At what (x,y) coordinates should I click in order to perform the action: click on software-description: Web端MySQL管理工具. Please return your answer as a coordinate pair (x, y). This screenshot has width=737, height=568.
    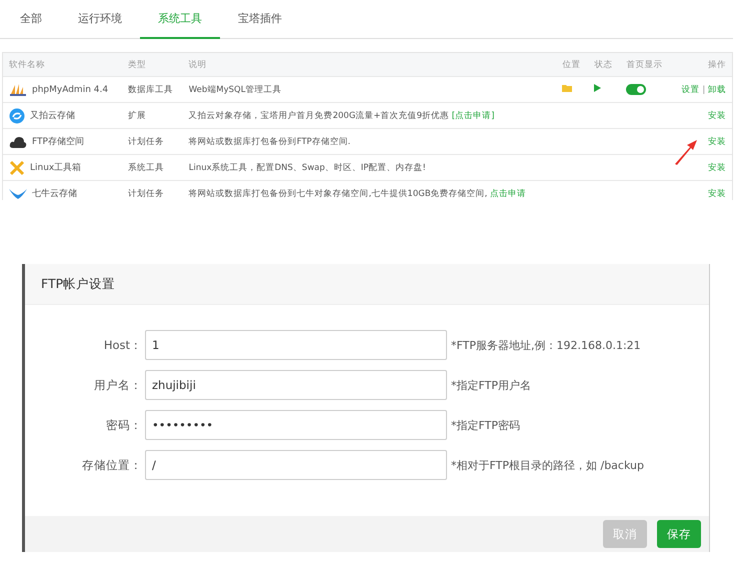
    Looking at the image, I should click on (235, 89).